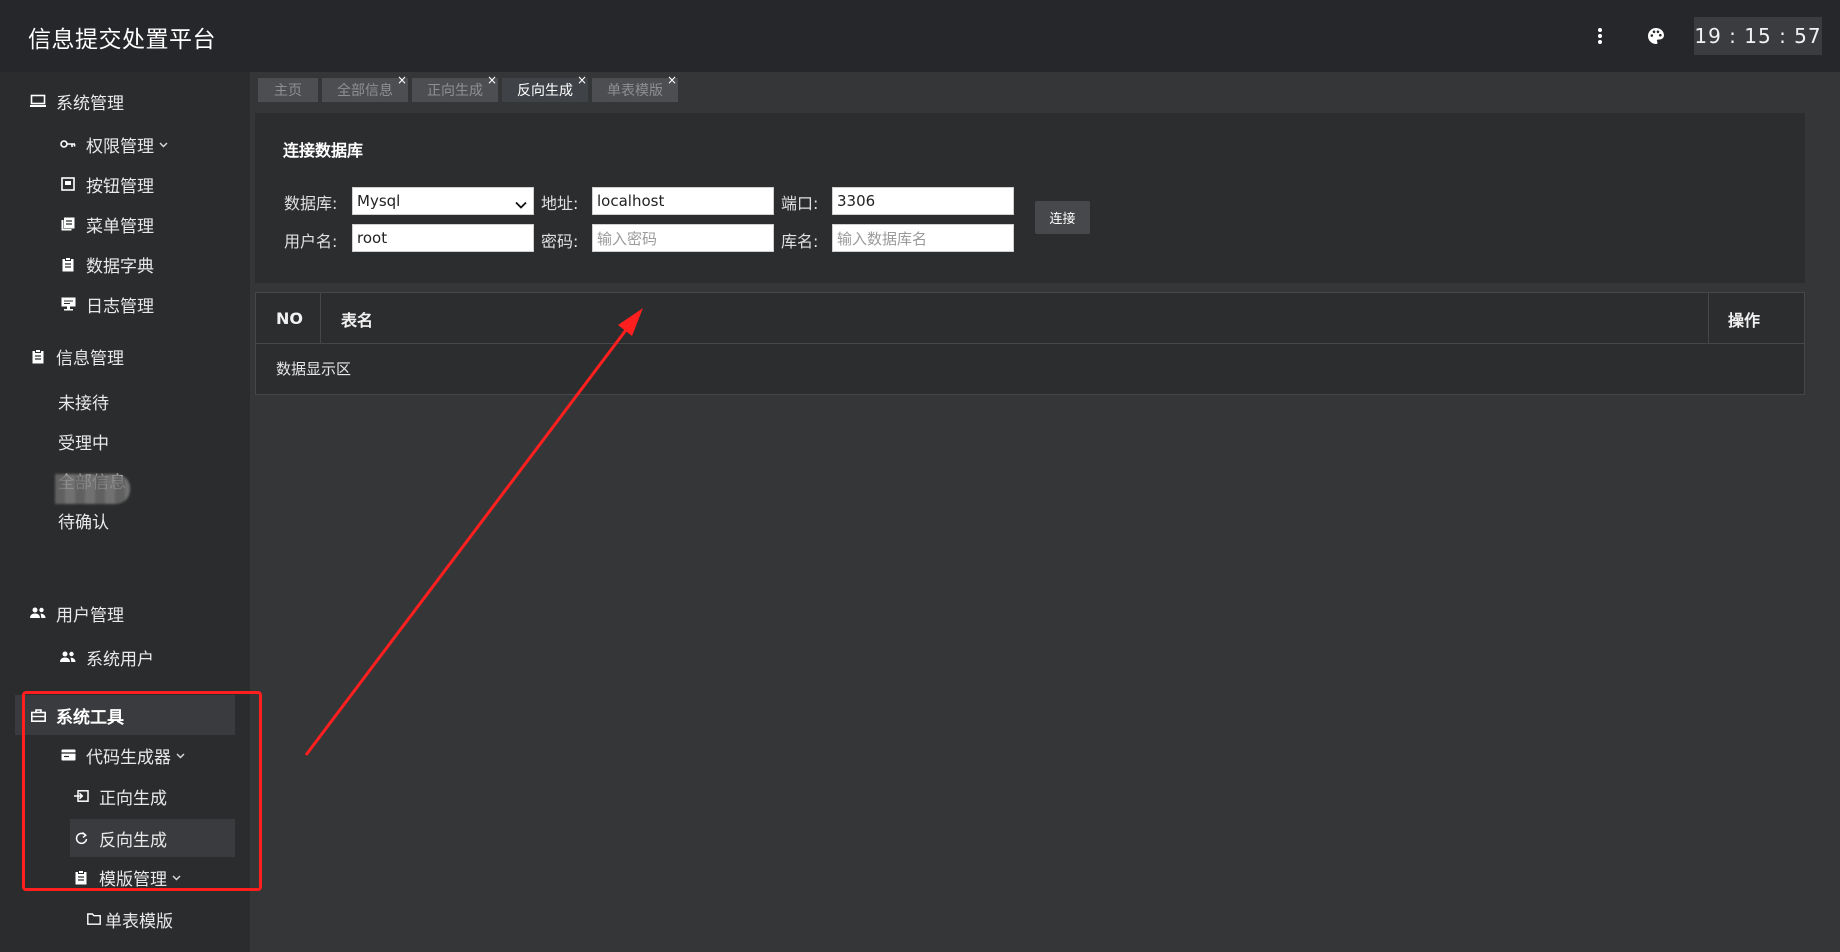 The image size is (1840, 952). What do you see at coordinates (289, 318) in the screenshot?
I see `column-header-no: NO` at bounding box center [289, 318].